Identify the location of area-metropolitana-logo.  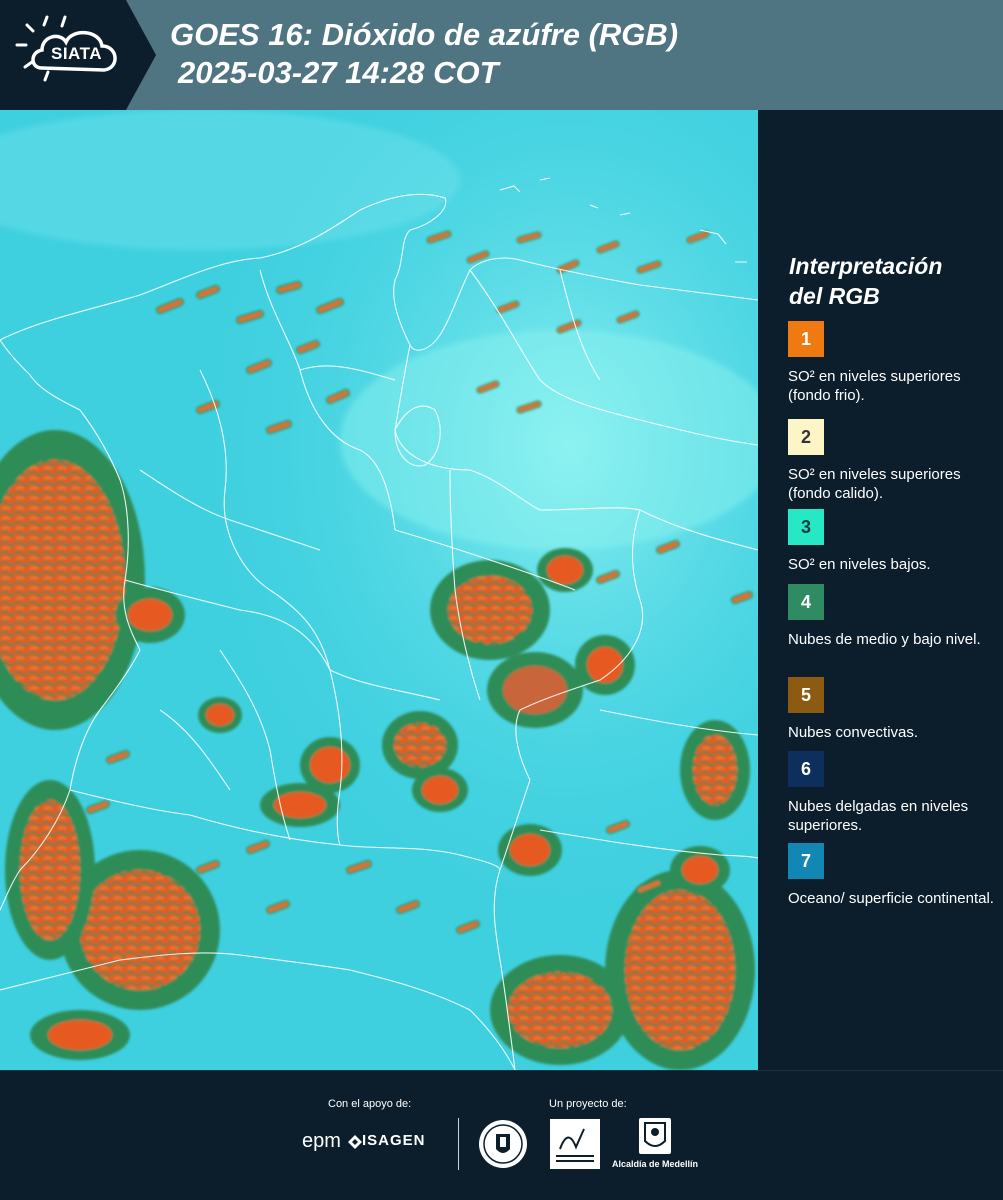
(575, 1146).